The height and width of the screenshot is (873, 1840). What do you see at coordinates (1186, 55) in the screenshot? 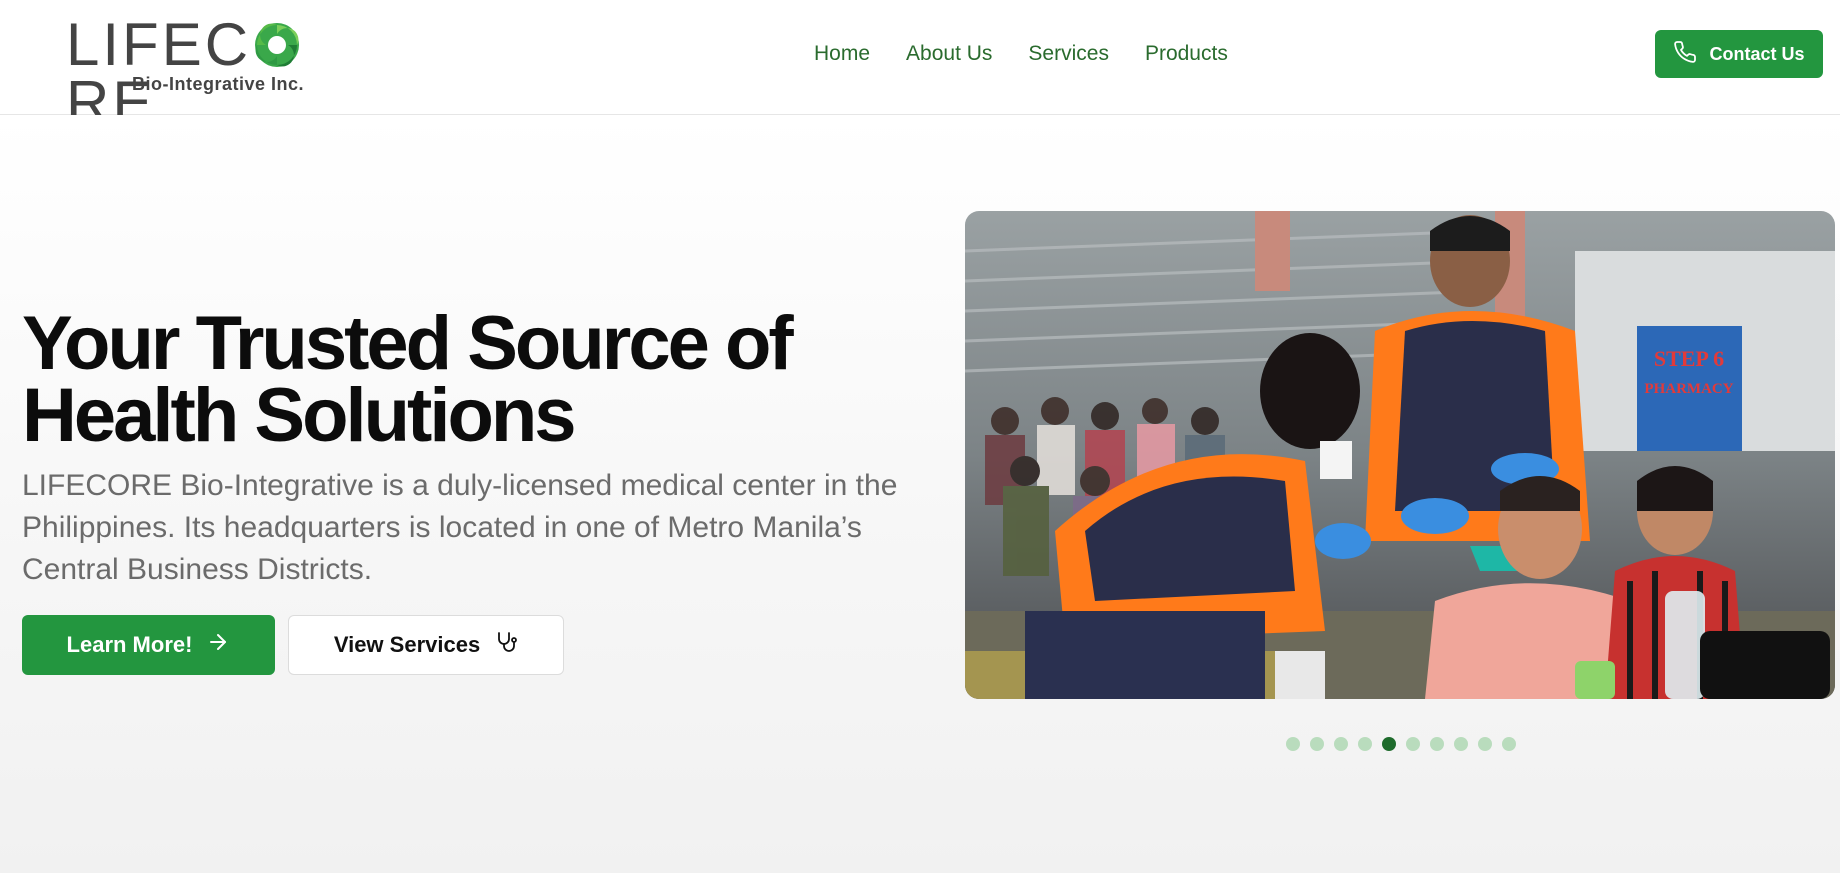
I see `nav-item-products: Products` at bounding box center [1186, 55].